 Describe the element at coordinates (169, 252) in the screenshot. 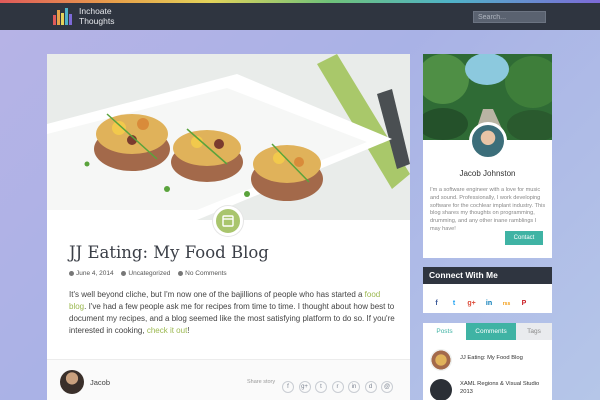

I see `post-title: JJ Eating: My Food Blog` at that location.